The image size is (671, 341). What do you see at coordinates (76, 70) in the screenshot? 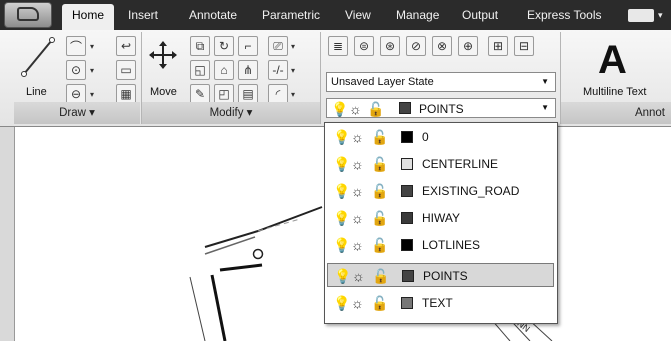
I see `circle-icon: ⊙` at bounding box center [76, 70].